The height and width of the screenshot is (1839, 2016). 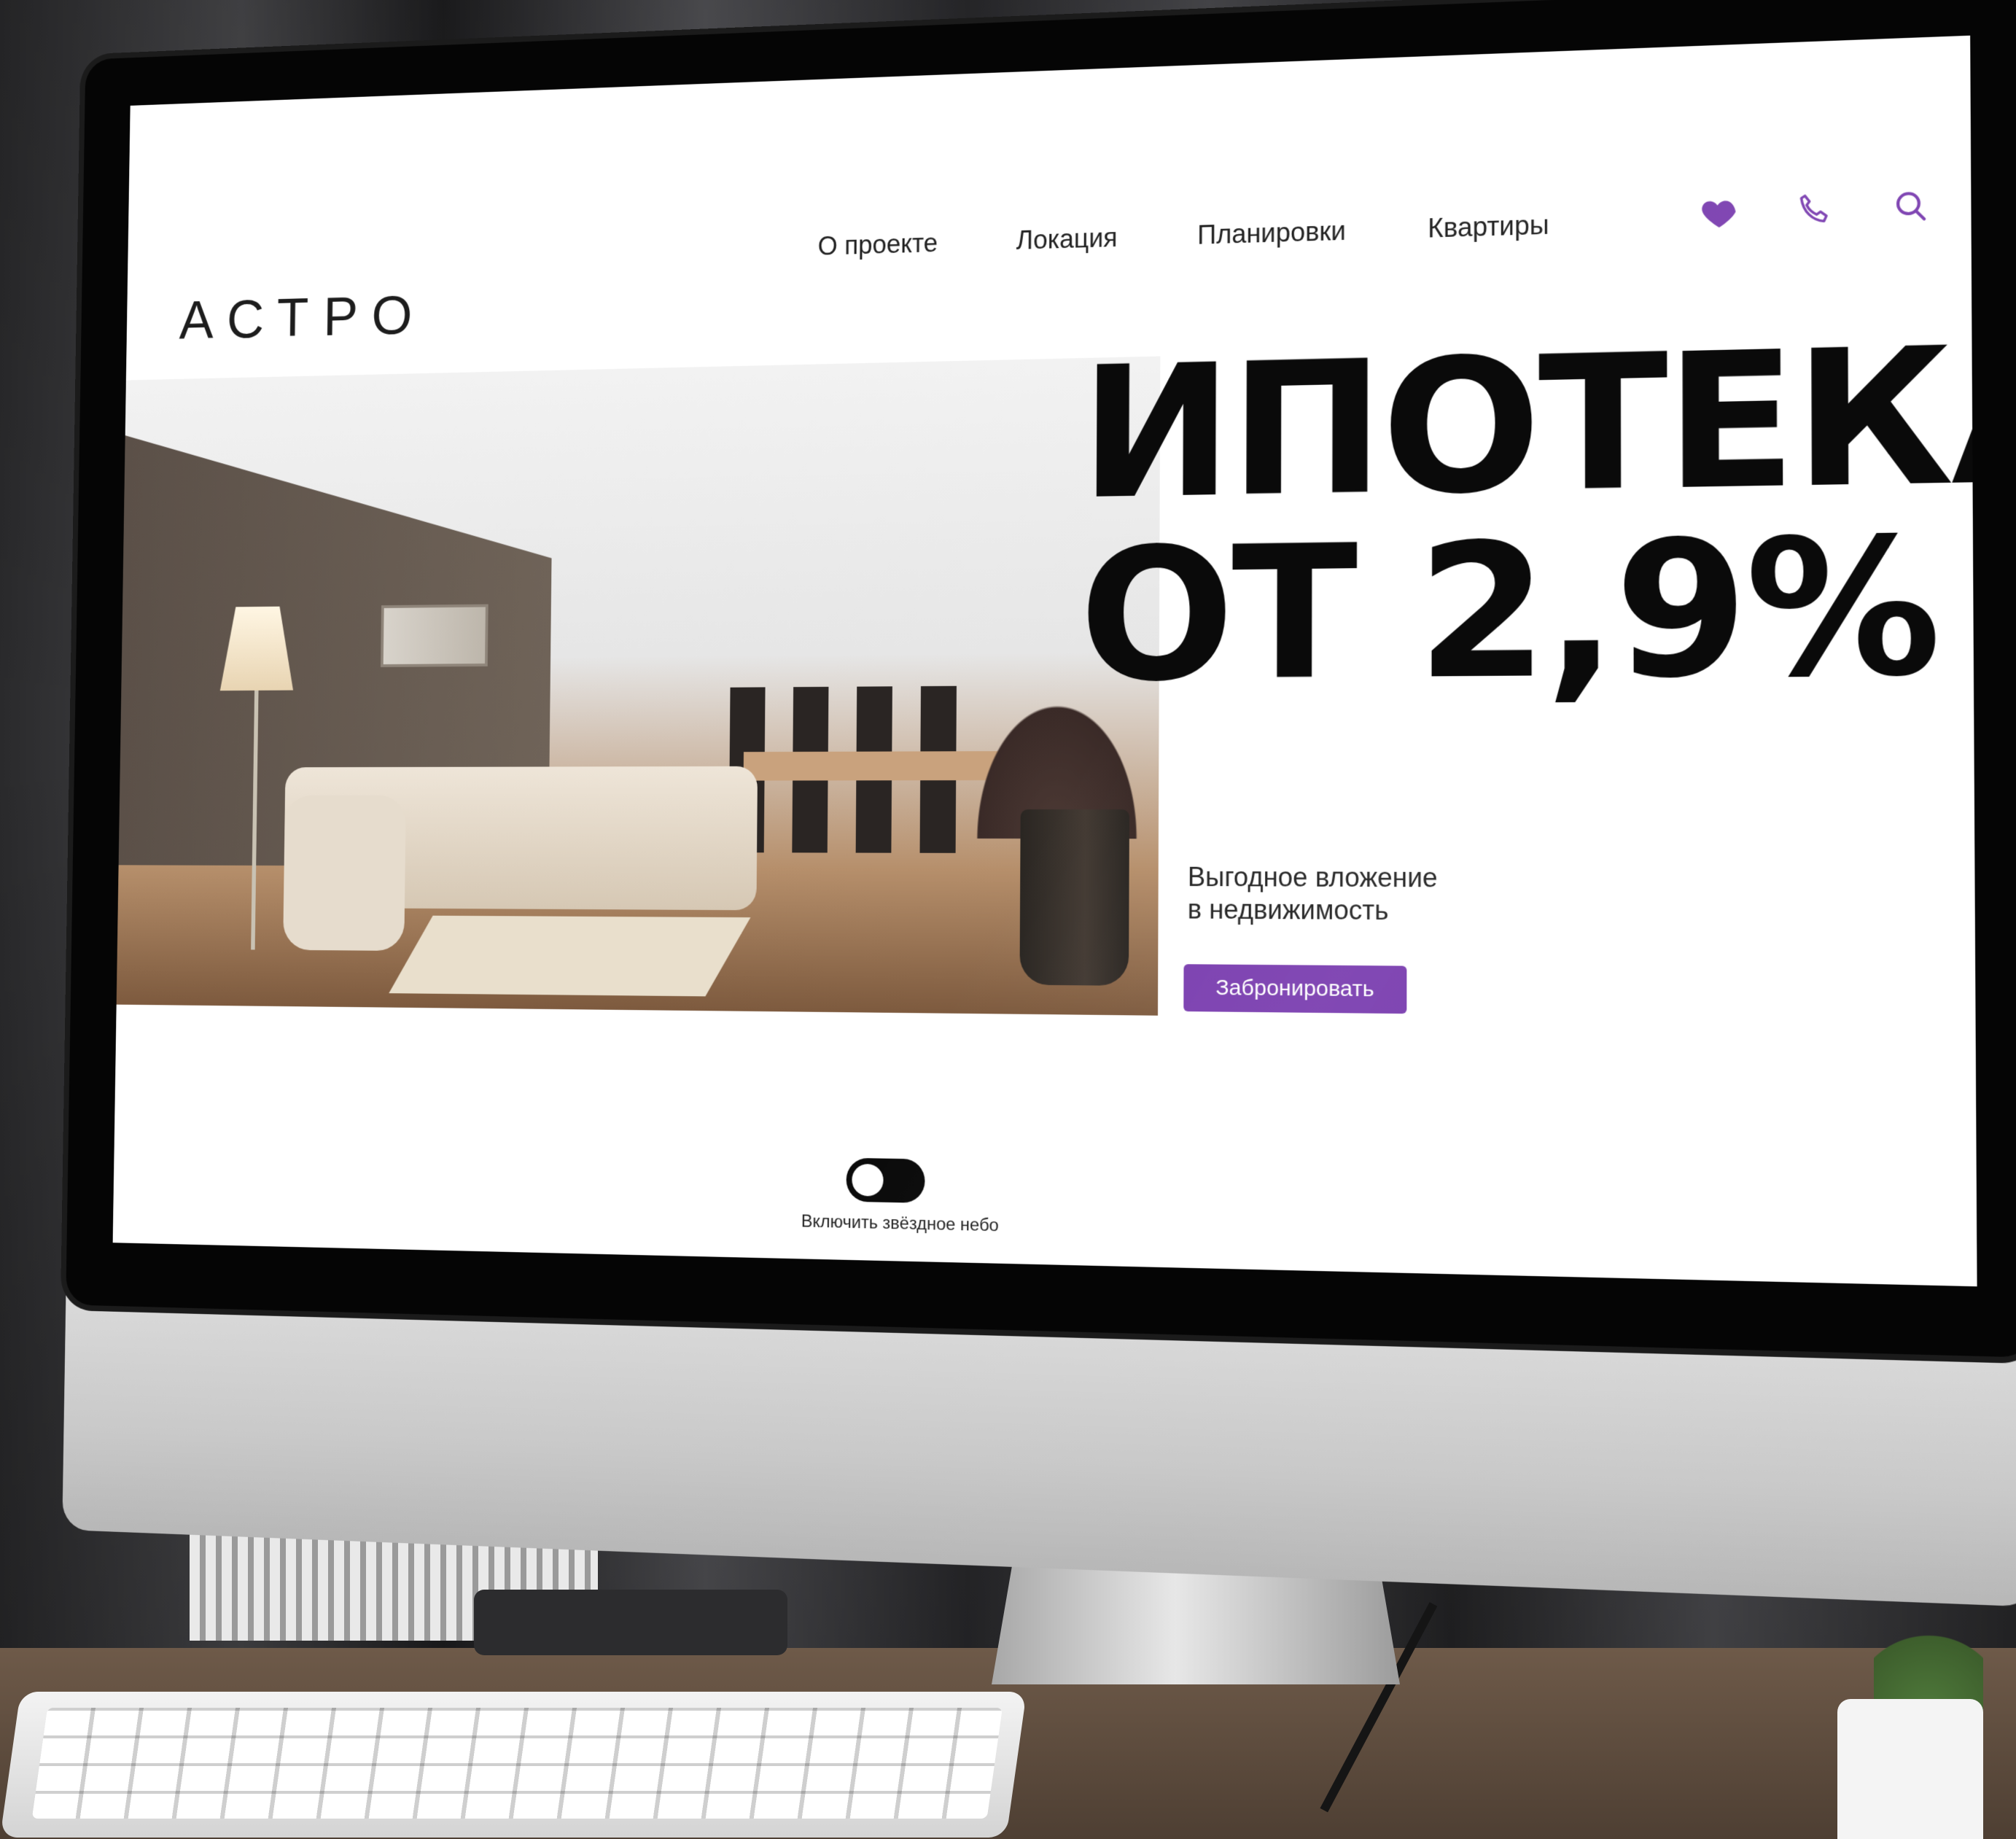 I want to click on main-nav: О проекте Локация Планировки Квартиры, so click(x=1219, y=234).